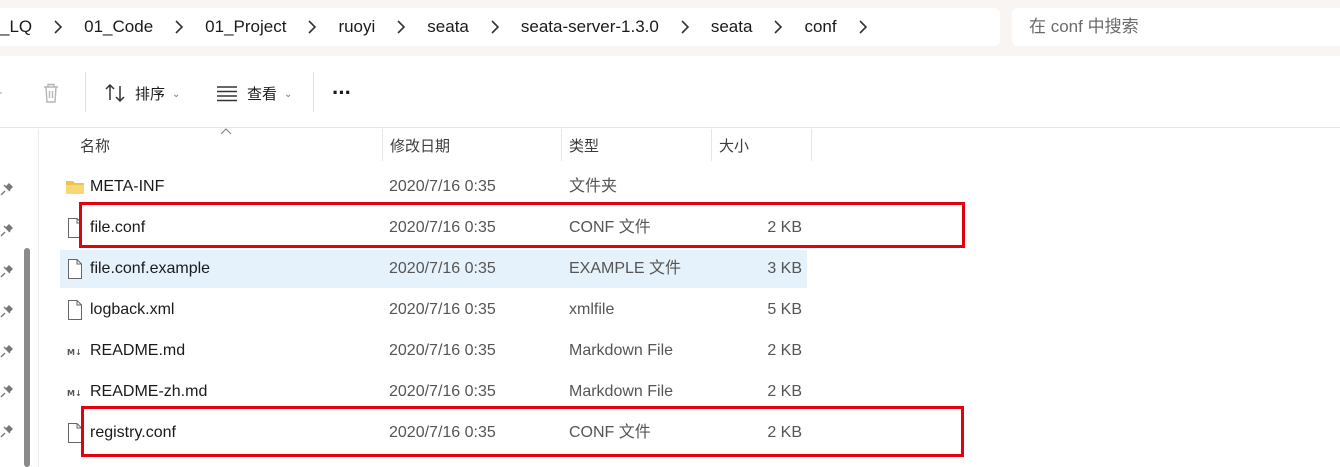 Image resolution: width=1340 pixels, height=467 pixels. Describe the element at coordinates (593, 186) in the screenshot. I see `file-type: 文件夹` at that location.